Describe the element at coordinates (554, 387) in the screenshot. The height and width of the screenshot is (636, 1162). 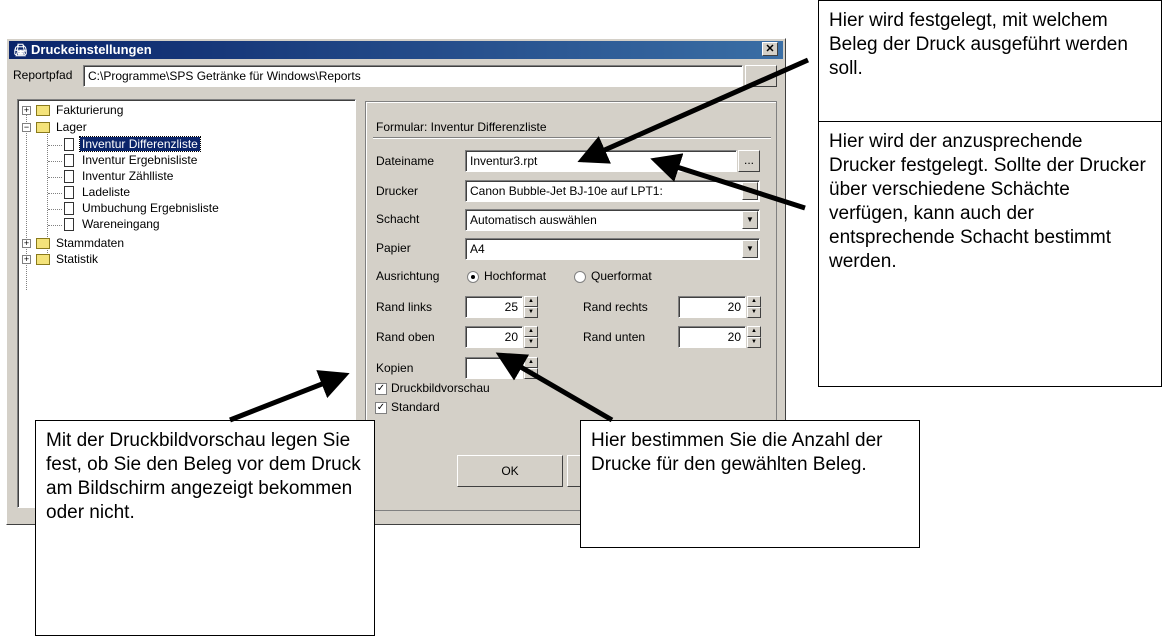
I see `arrow-to-kopien` at that location.